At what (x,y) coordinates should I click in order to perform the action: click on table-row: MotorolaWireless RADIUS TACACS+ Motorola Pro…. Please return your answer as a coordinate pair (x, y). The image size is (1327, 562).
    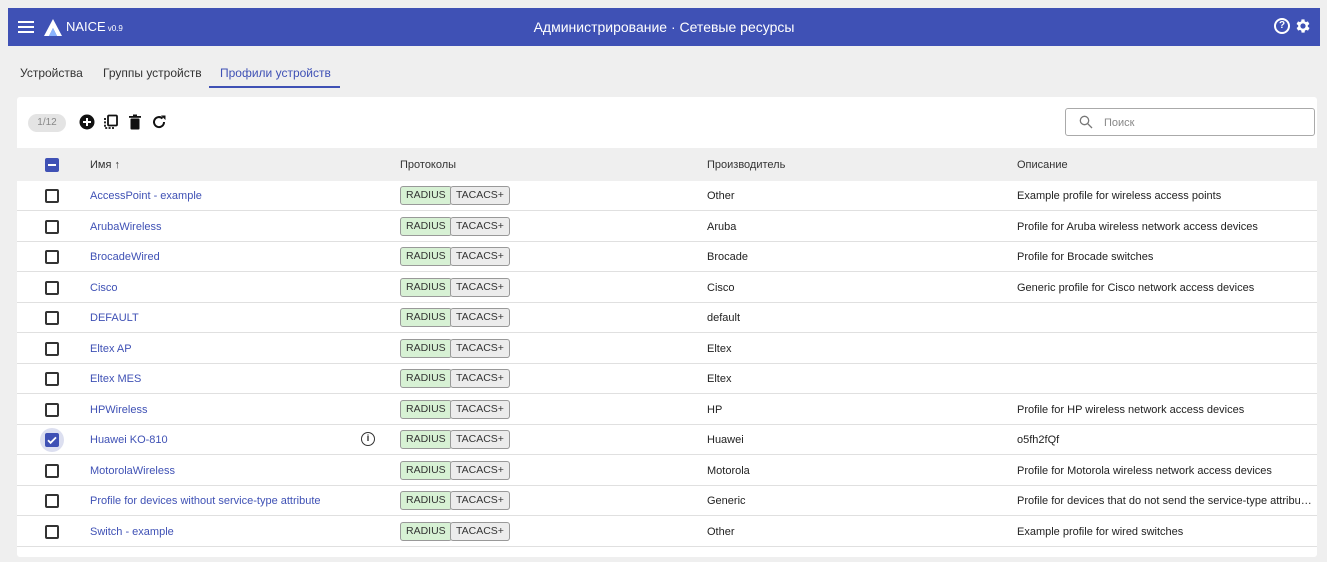
    Looking at the image, I should click on (667, 471).